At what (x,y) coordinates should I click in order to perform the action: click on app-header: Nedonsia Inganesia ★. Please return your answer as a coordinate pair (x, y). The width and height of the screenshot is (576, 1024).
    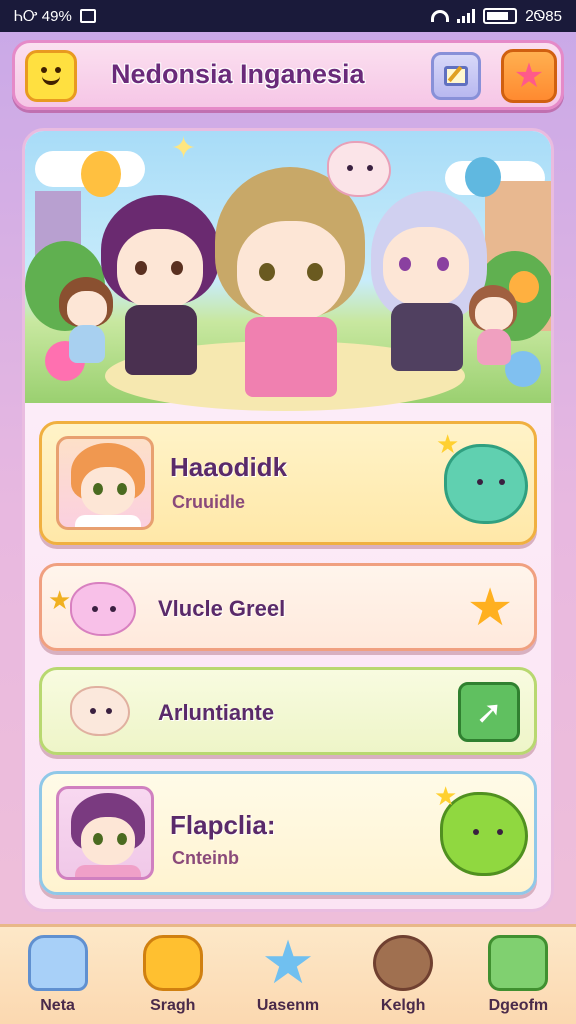
    Looking at the image, I should click on (288, 75).